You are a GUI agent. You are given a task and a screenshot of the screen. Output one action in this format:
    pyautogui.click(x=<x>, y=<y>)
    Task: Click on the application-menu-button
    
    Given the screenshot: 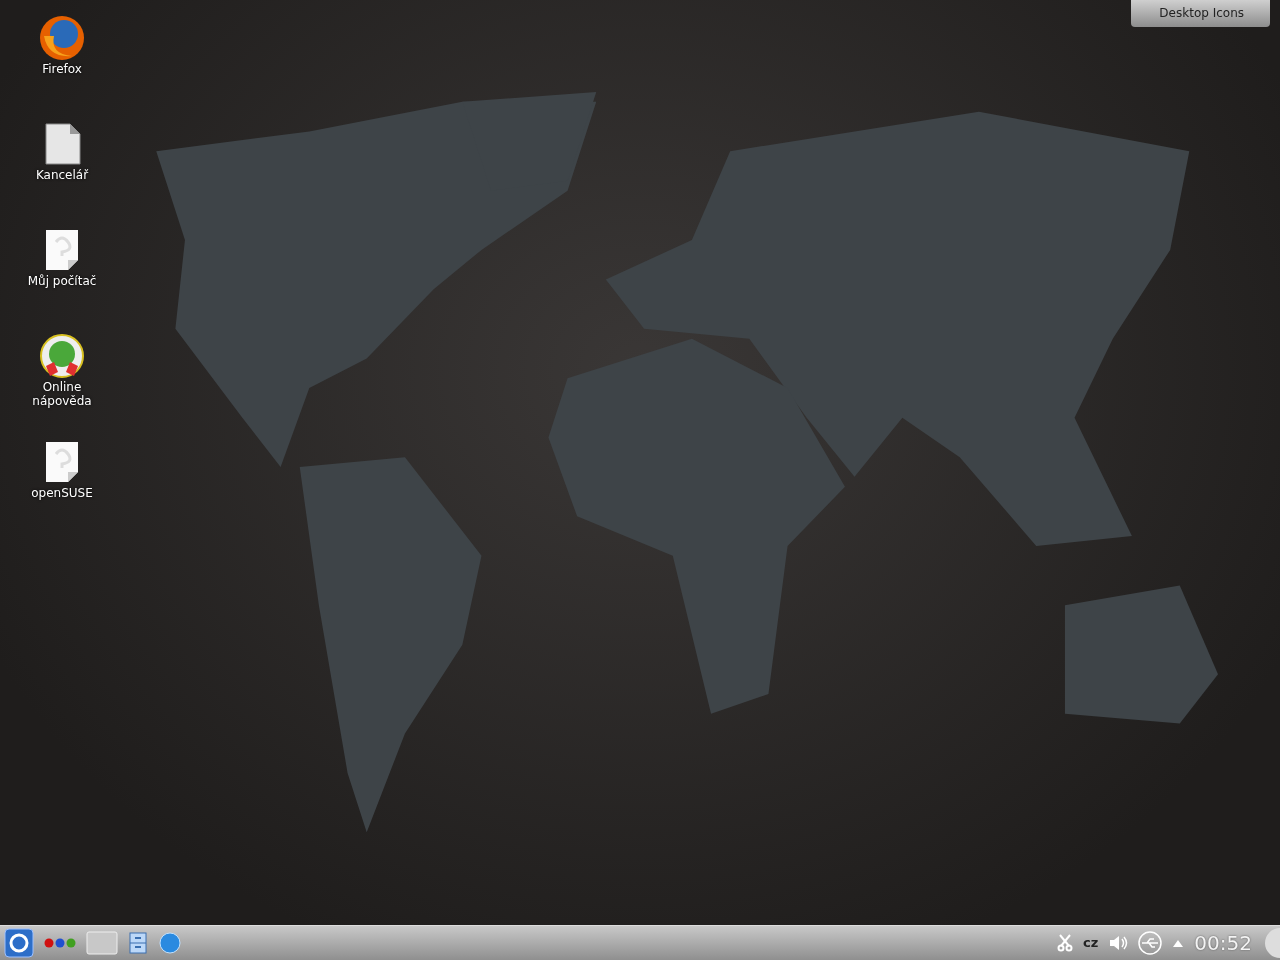 What is the action you would take?
    pyautogui.click(x=19, y=943)
    